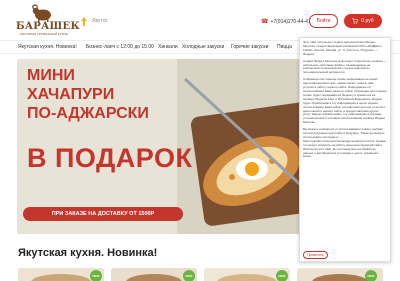 Image resolution: width=400 pixels, height=281 pixels. Describe the element at coordinates (88, 253) in the screenshot. I see `section-title: Якутская кухня. Новинка!` at that location.